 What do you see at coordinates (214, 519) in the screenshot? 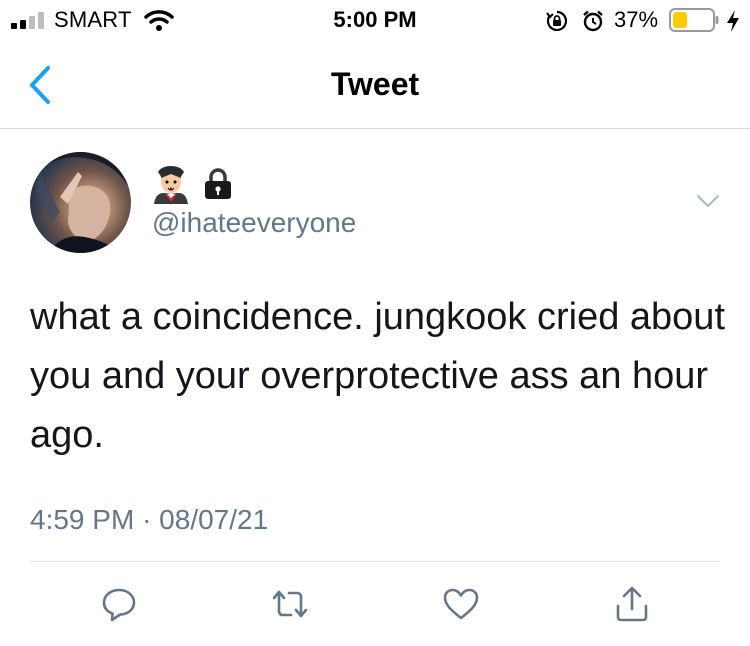
I see `tweet-date: 08/07/21` at bounding box center [214, 519].